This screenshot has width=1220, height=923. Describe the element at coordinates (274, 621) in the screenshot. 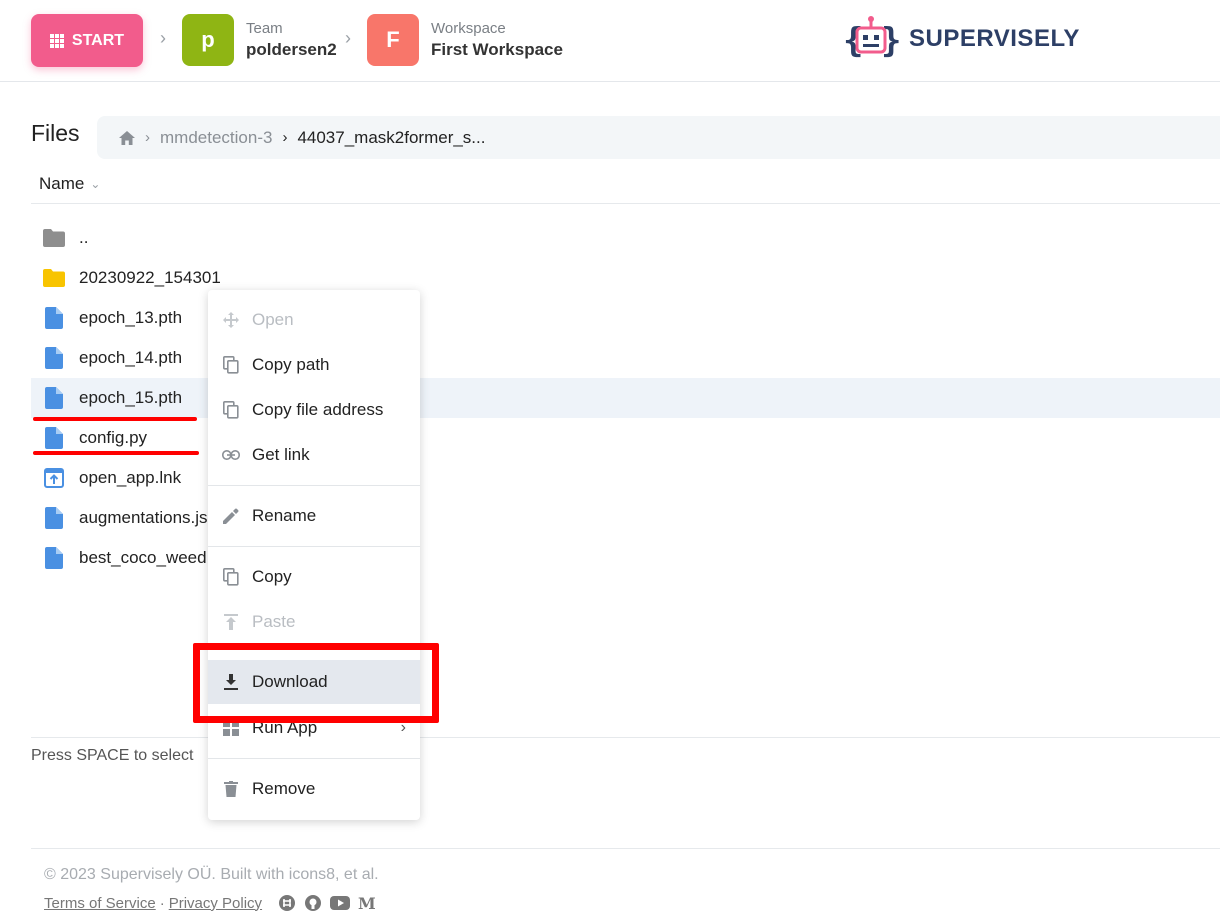

I see `menu-item-label: Paste` at that location.